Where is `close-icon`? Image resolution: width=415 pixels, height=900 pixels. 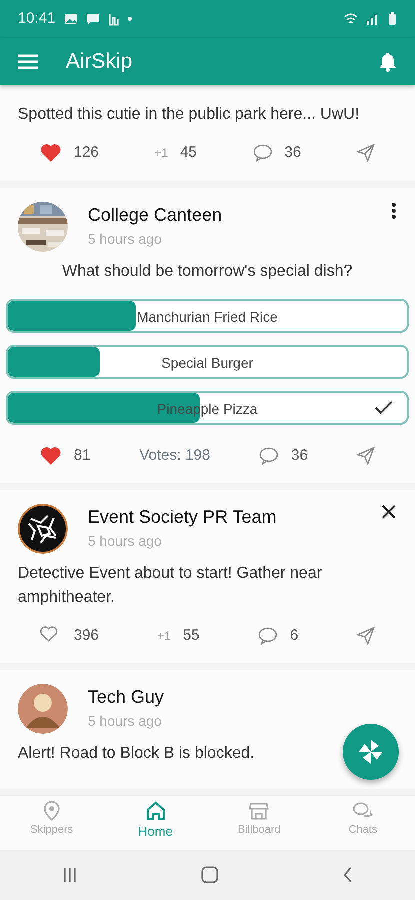
close-icon is located at coordinates (389, 512).